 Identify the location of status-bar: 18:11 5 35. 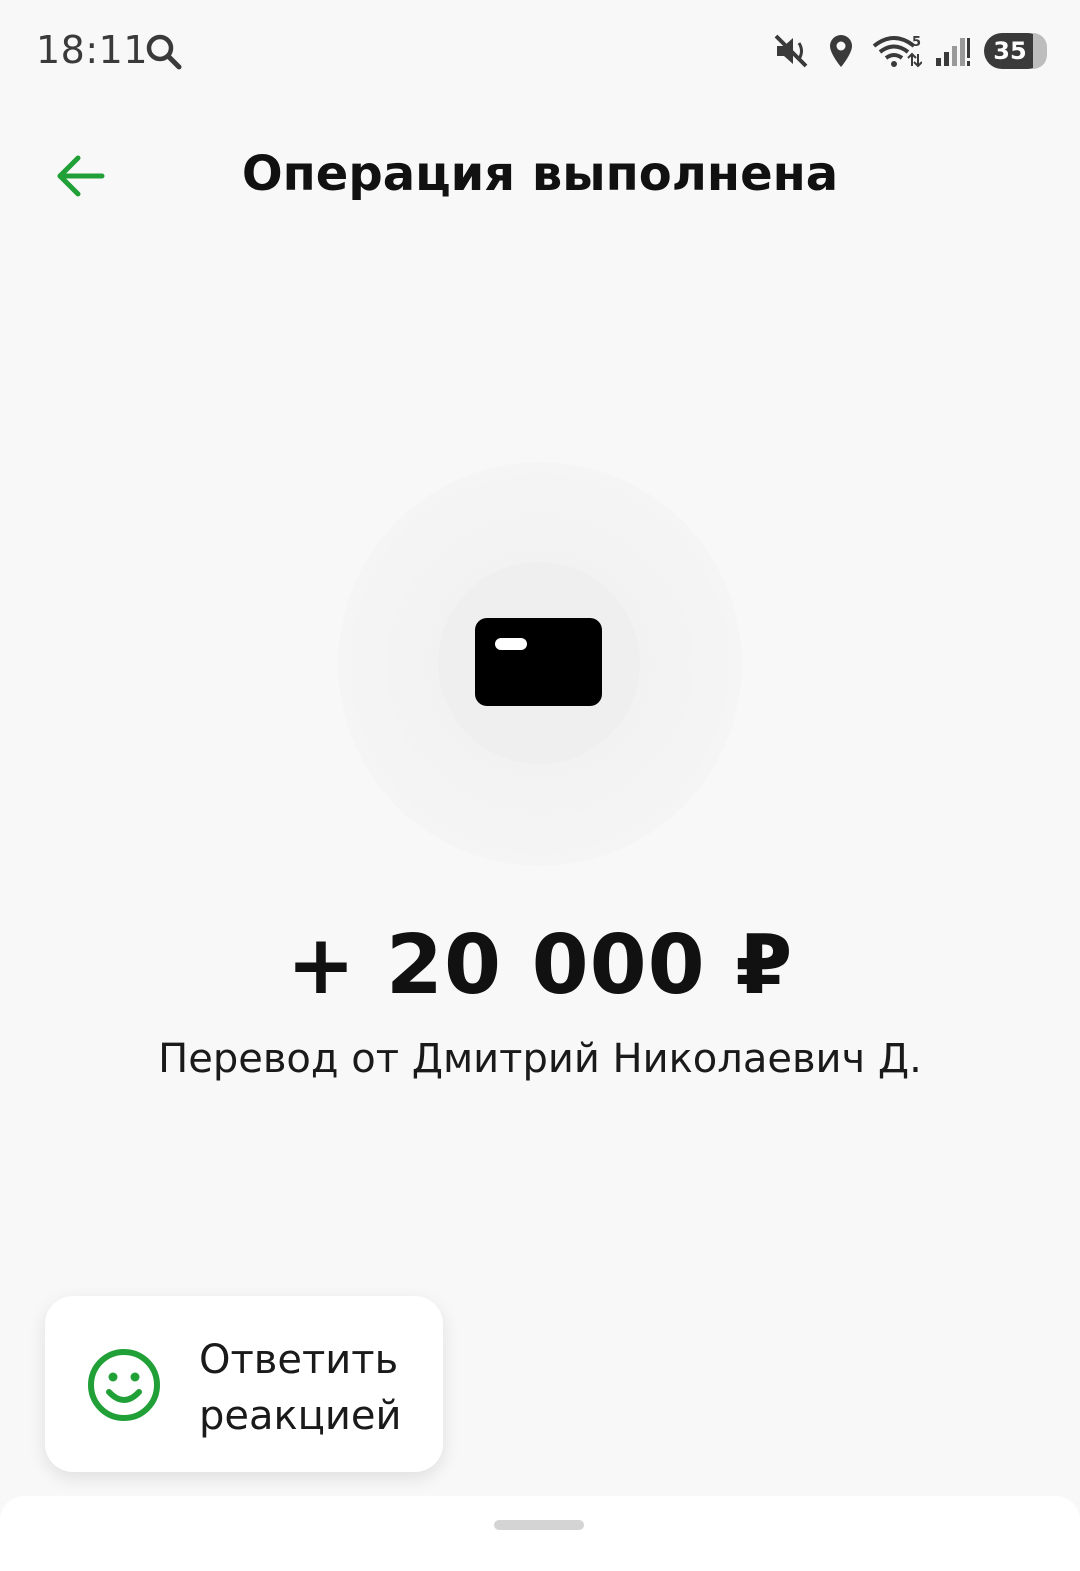
(540, 50).